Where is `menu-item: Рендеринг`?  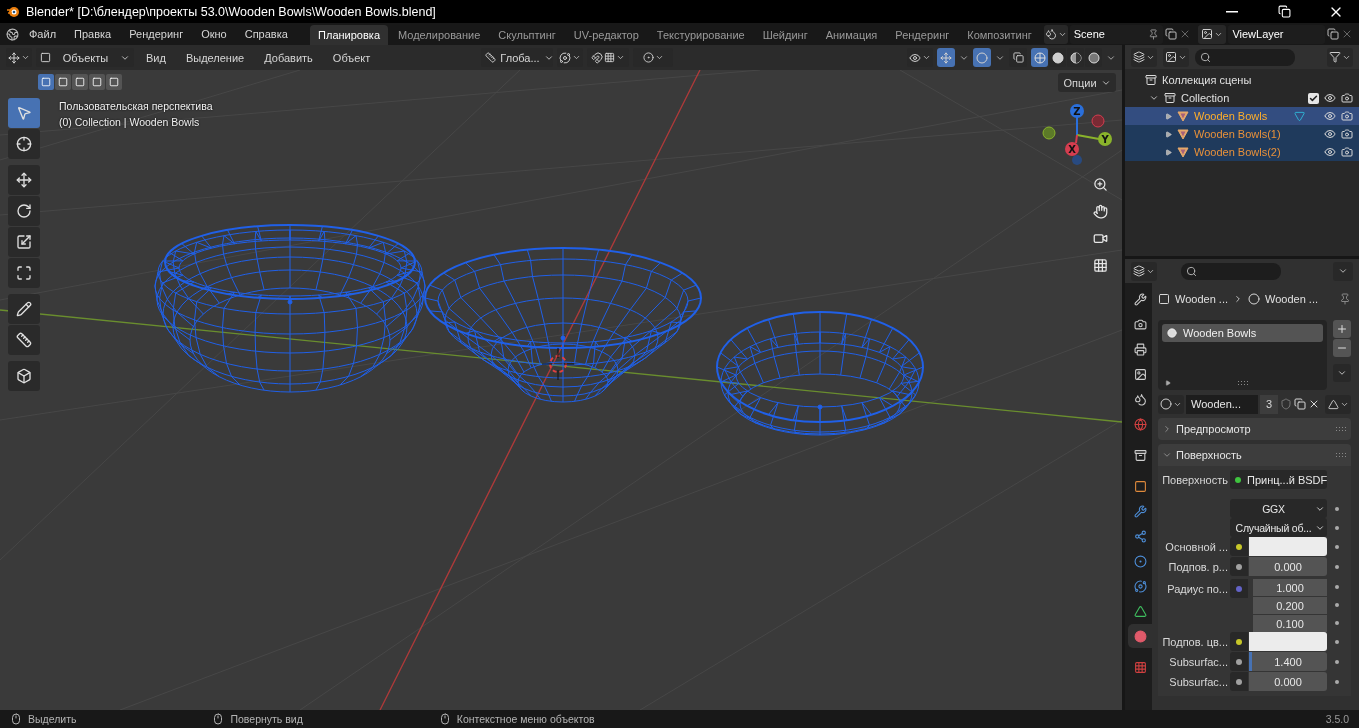
menu-item: Рендеринг is located at coordinates (156, 34).